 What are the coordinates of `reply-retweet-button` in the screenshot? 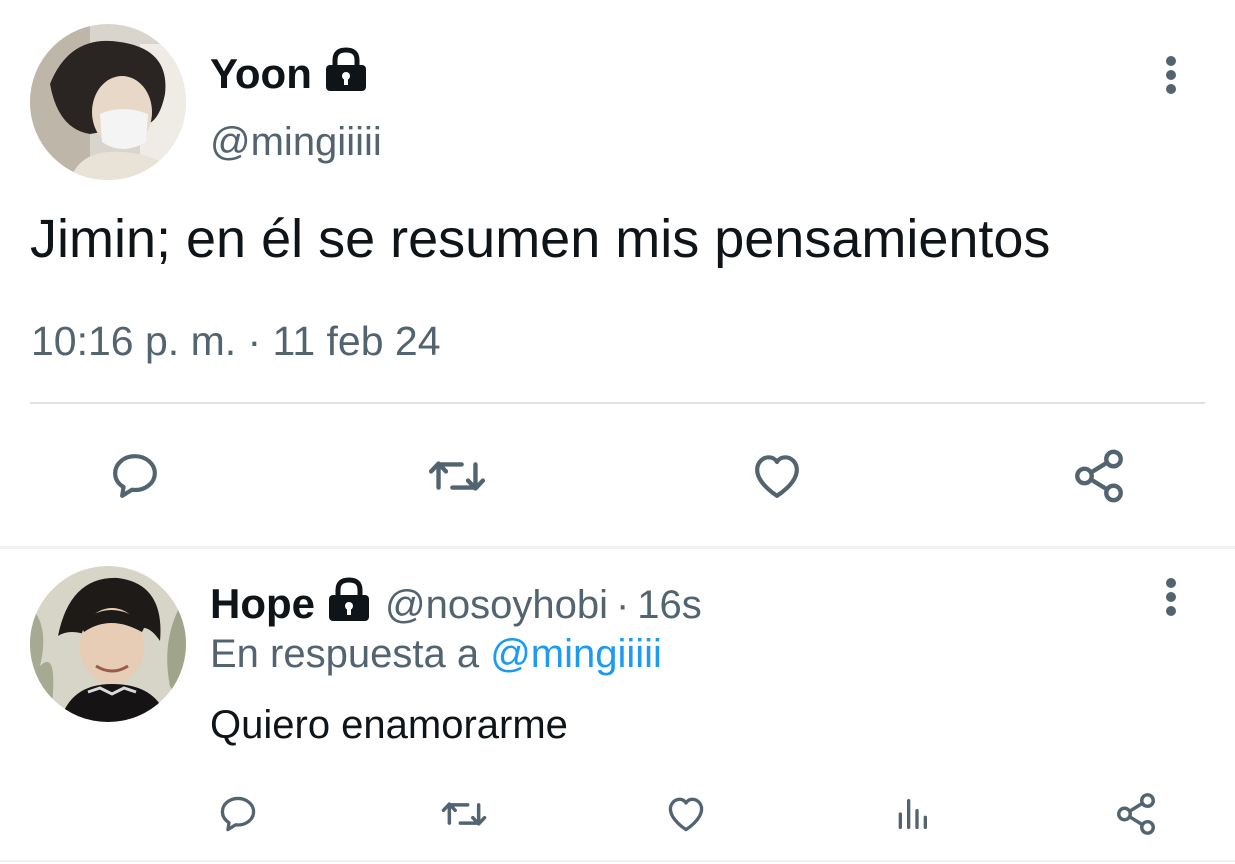 It's located at (464, 814).